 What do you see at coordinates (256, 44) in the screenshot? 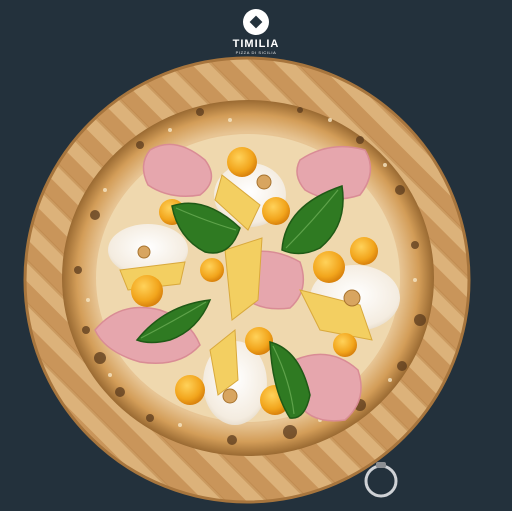
I see `brand-name: TIMILIA` at bounding box center [256, 44].